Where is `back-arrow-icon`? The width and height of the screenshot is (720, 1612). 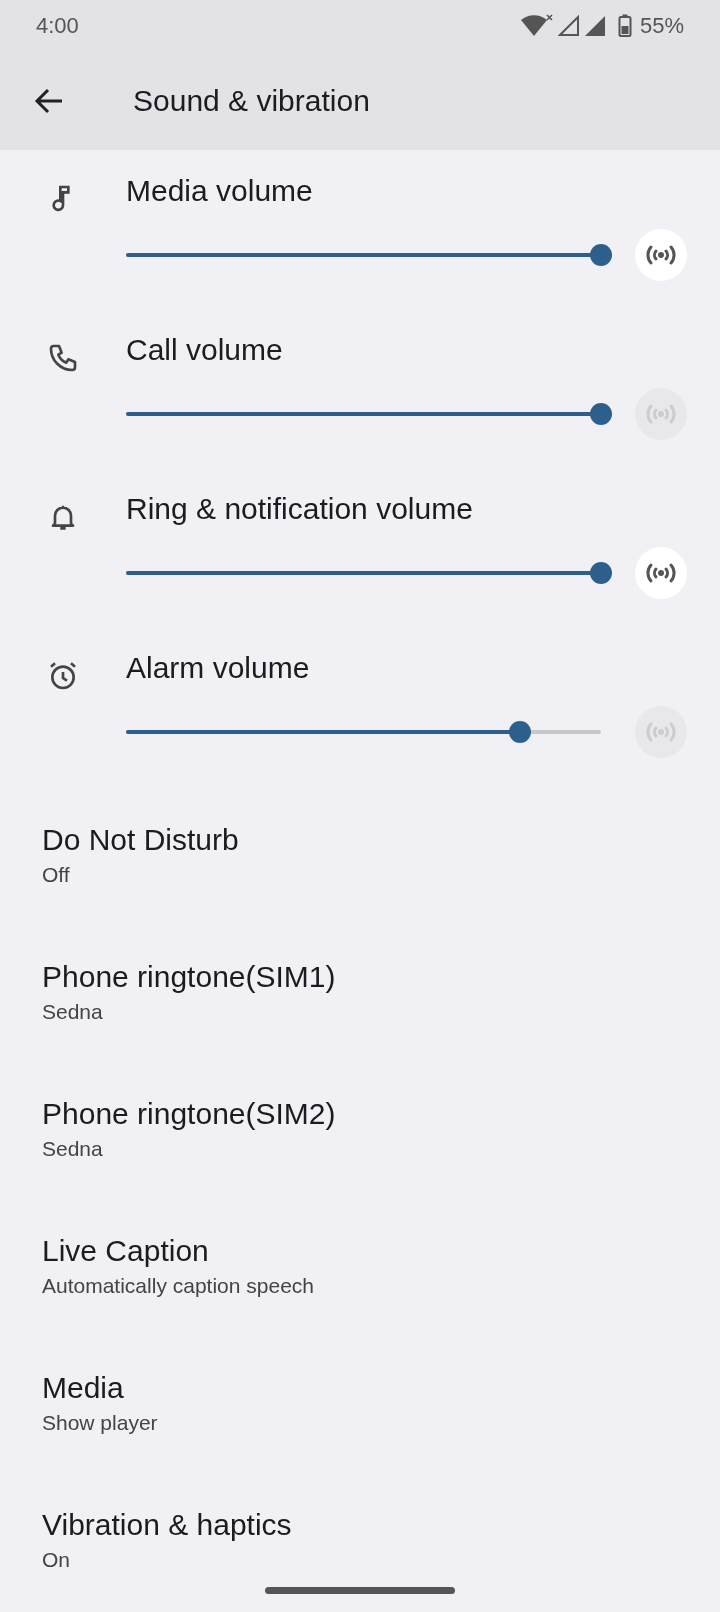 back-arrow-icon is located at coordinates (49, 101).